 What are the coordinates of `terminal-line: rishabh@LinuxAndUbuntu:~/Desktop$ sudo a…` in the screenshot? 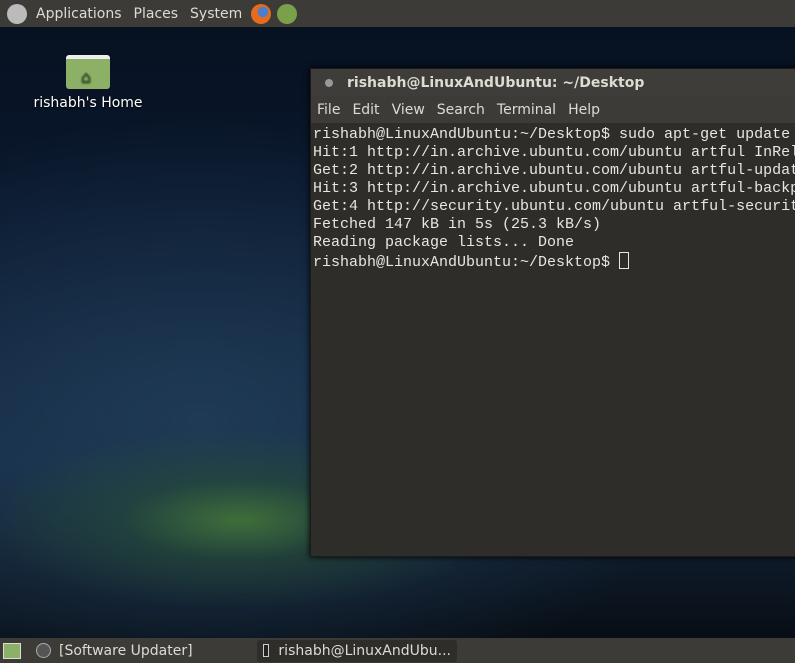 It's located at (552, 134).